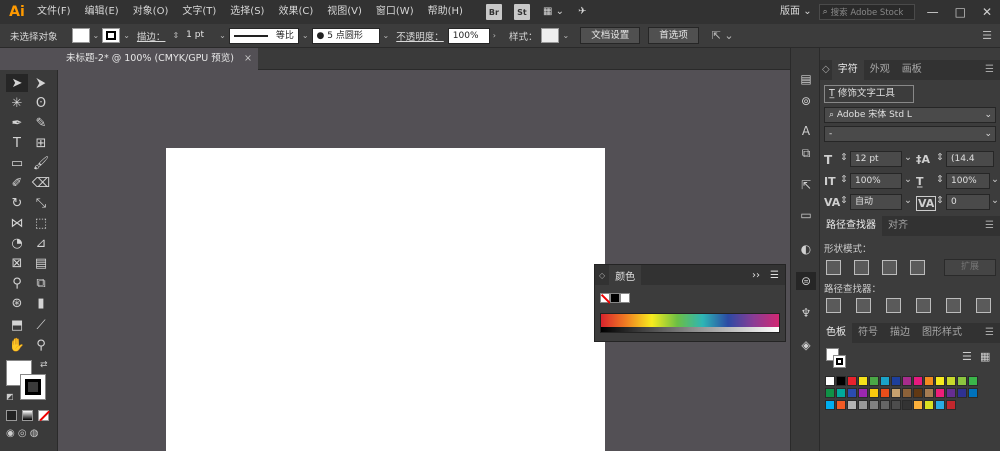 The height and width of the screenshot is (451, 1000). What do you see at coordinates (17, 303) in the screenshot?
I see `symbol-sprayer-tool-icon: ⊛` at bounding box center [17, 303].